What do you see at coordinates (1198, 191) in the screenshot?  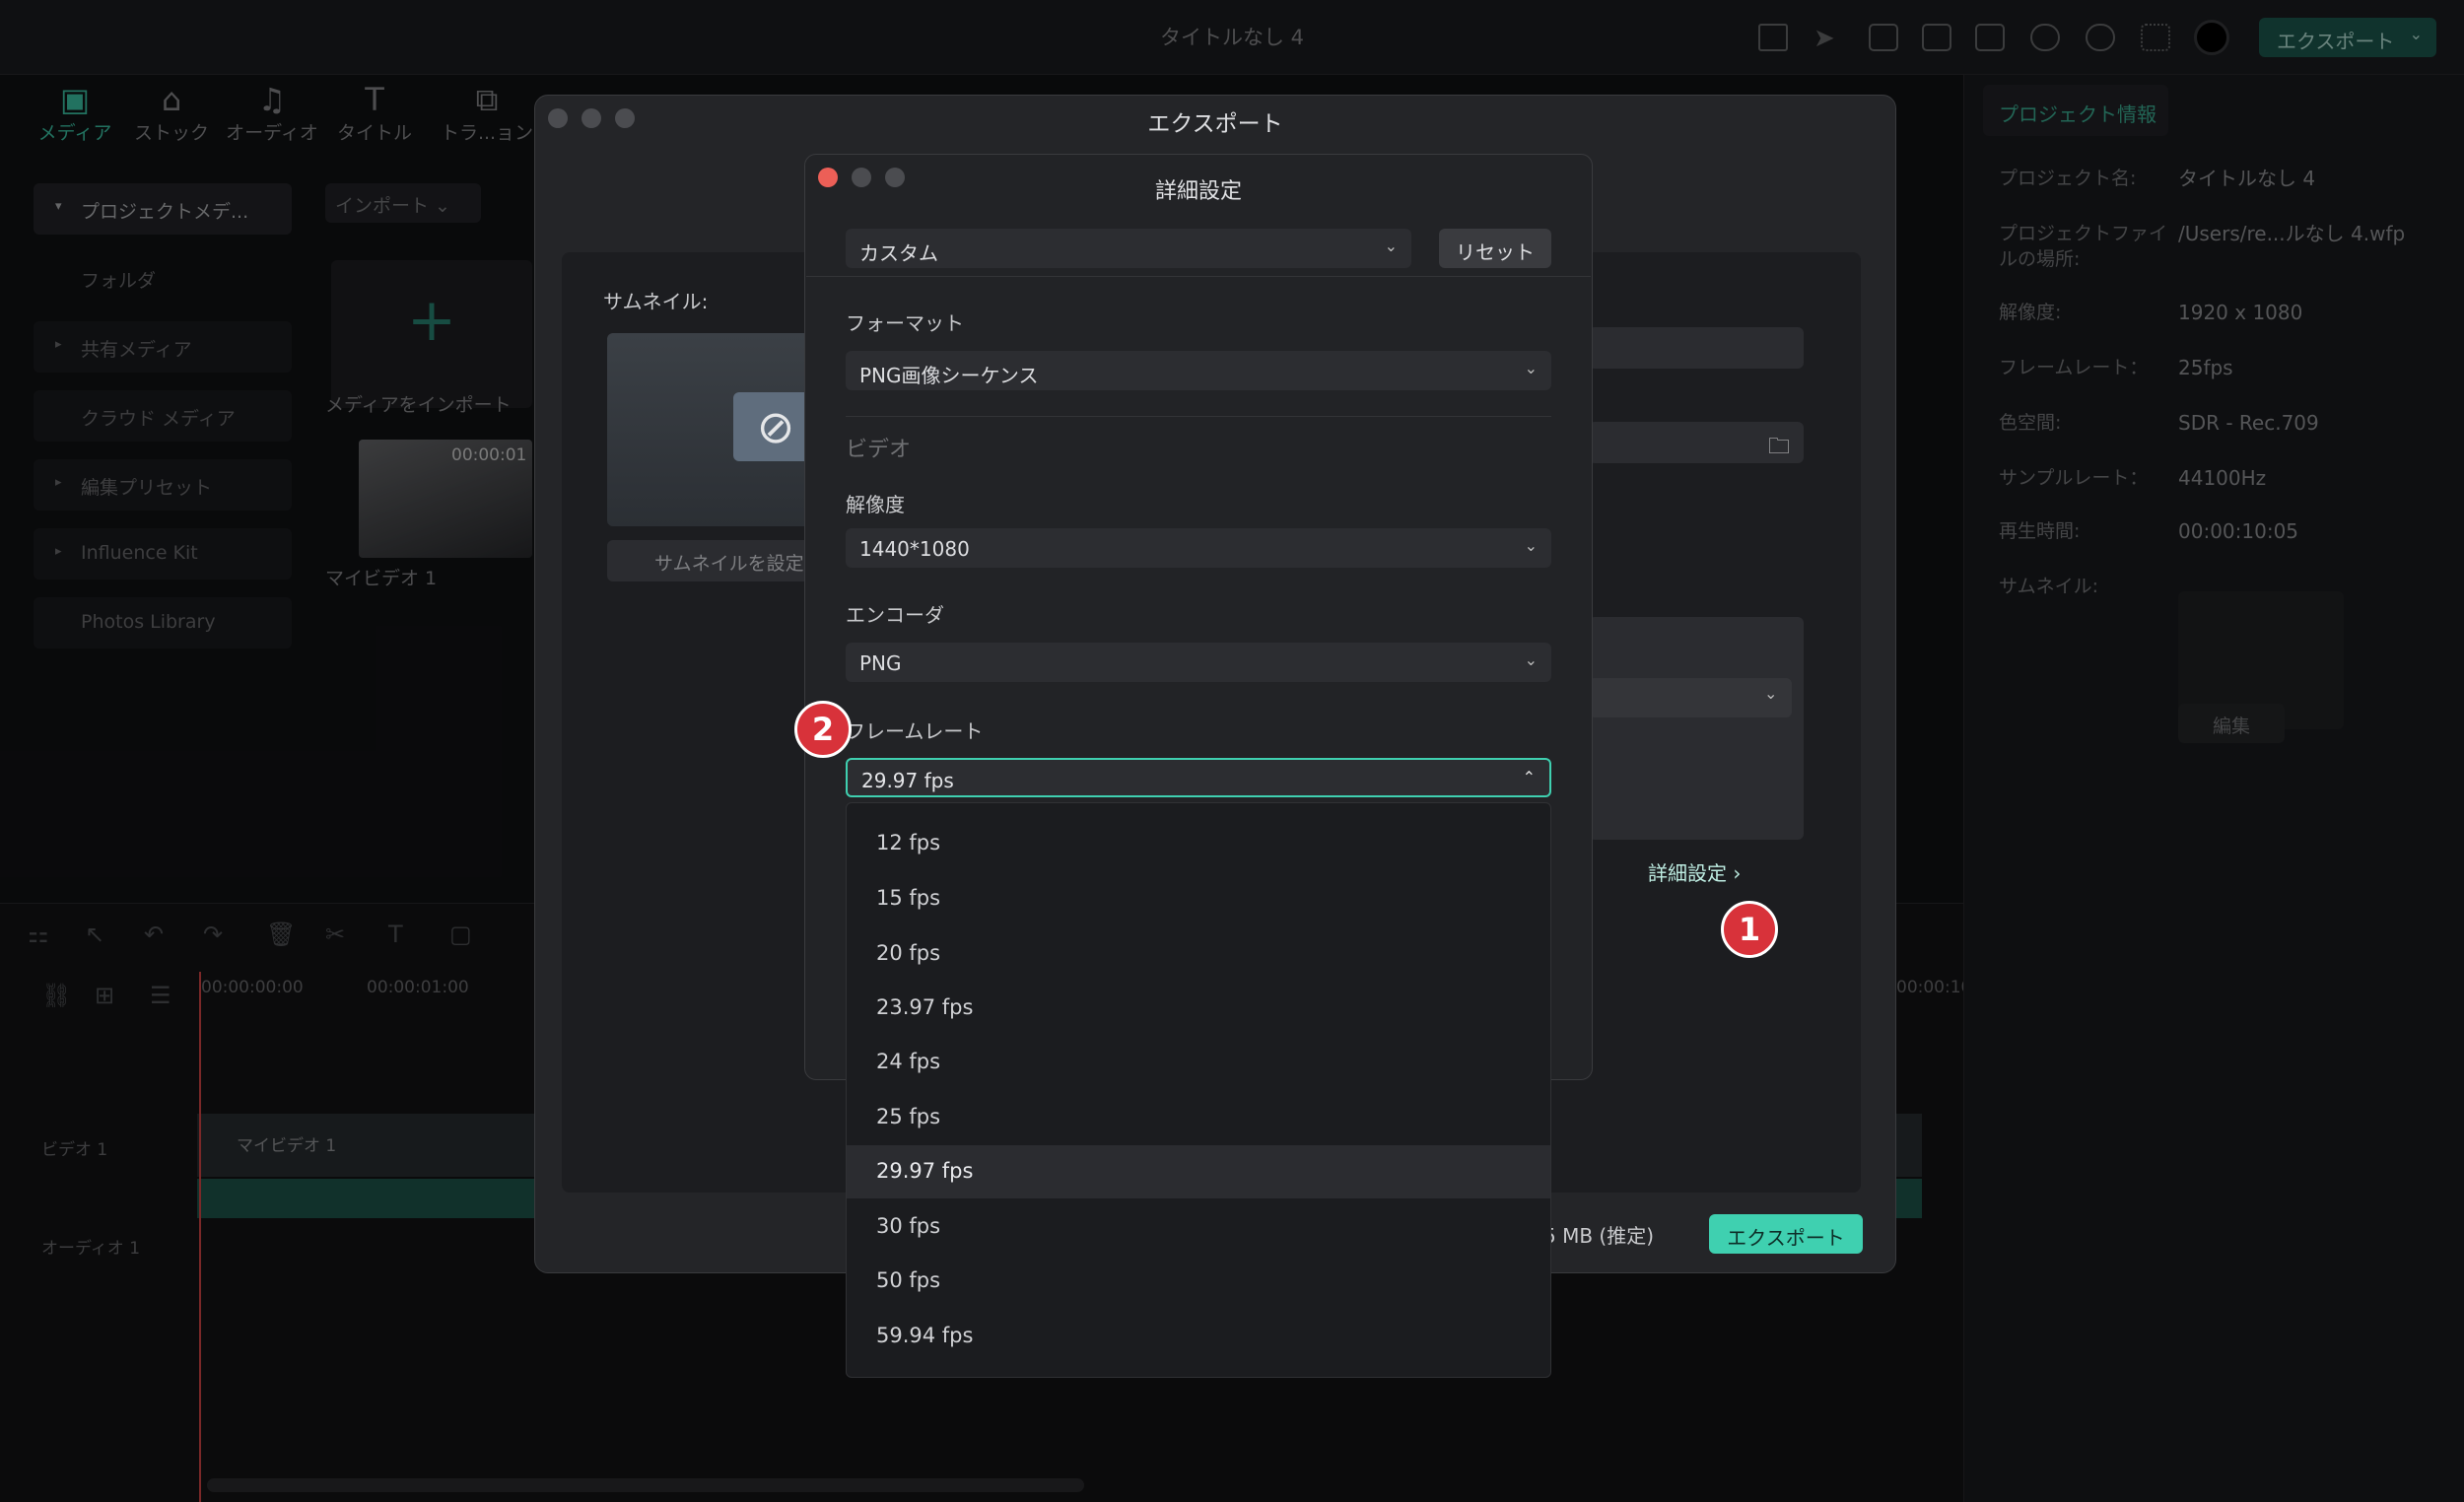 I see `advanced-dialog-title: 詳細設定` at bounding box center [1198, 191].